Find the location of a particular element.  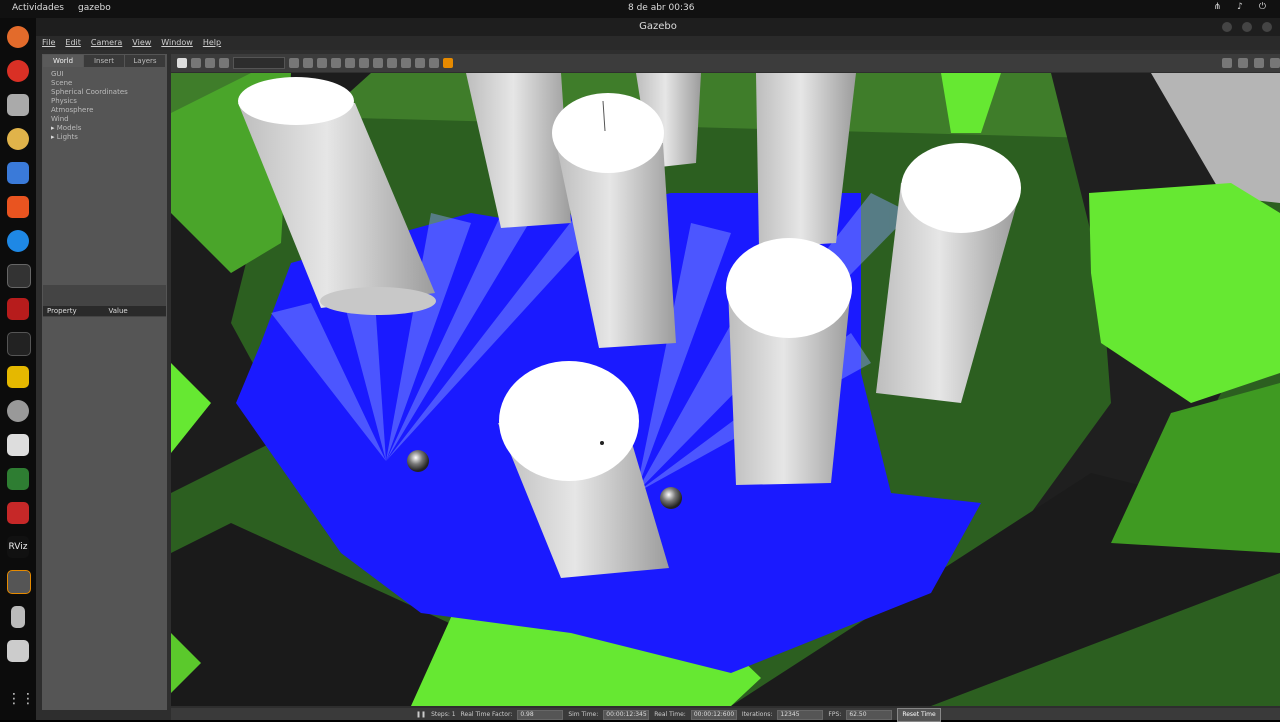

editor-icon is located at coordinates (18, 445).